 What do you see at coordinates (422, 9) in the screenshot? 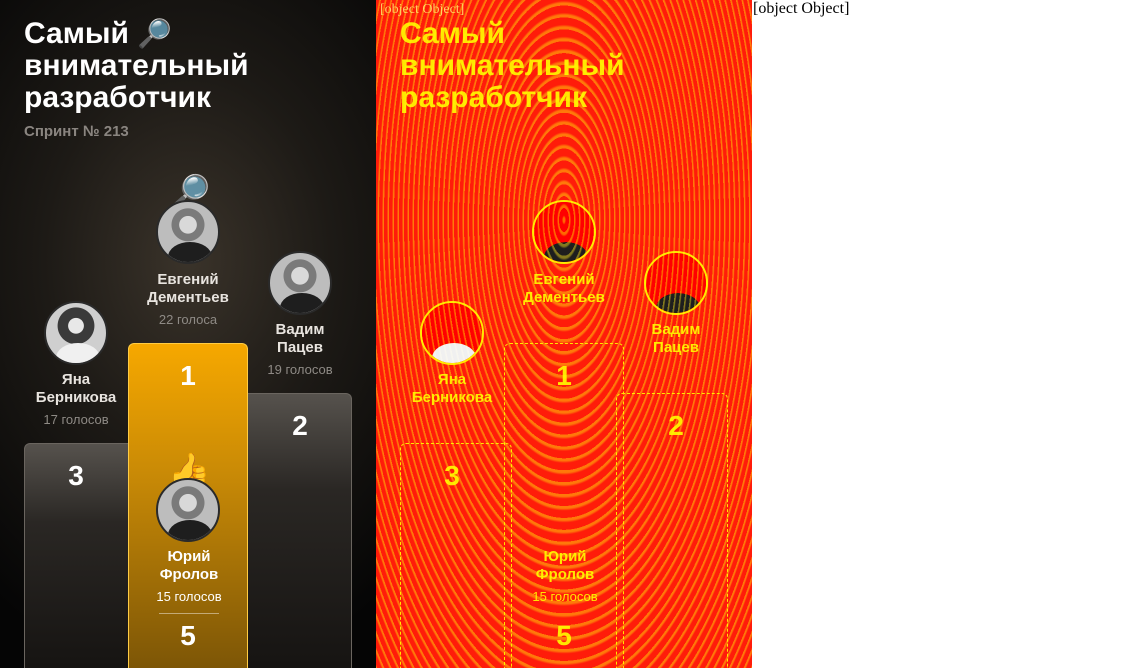
I see `diff-object-label: [object Object]` at bounding box center [422, 9].